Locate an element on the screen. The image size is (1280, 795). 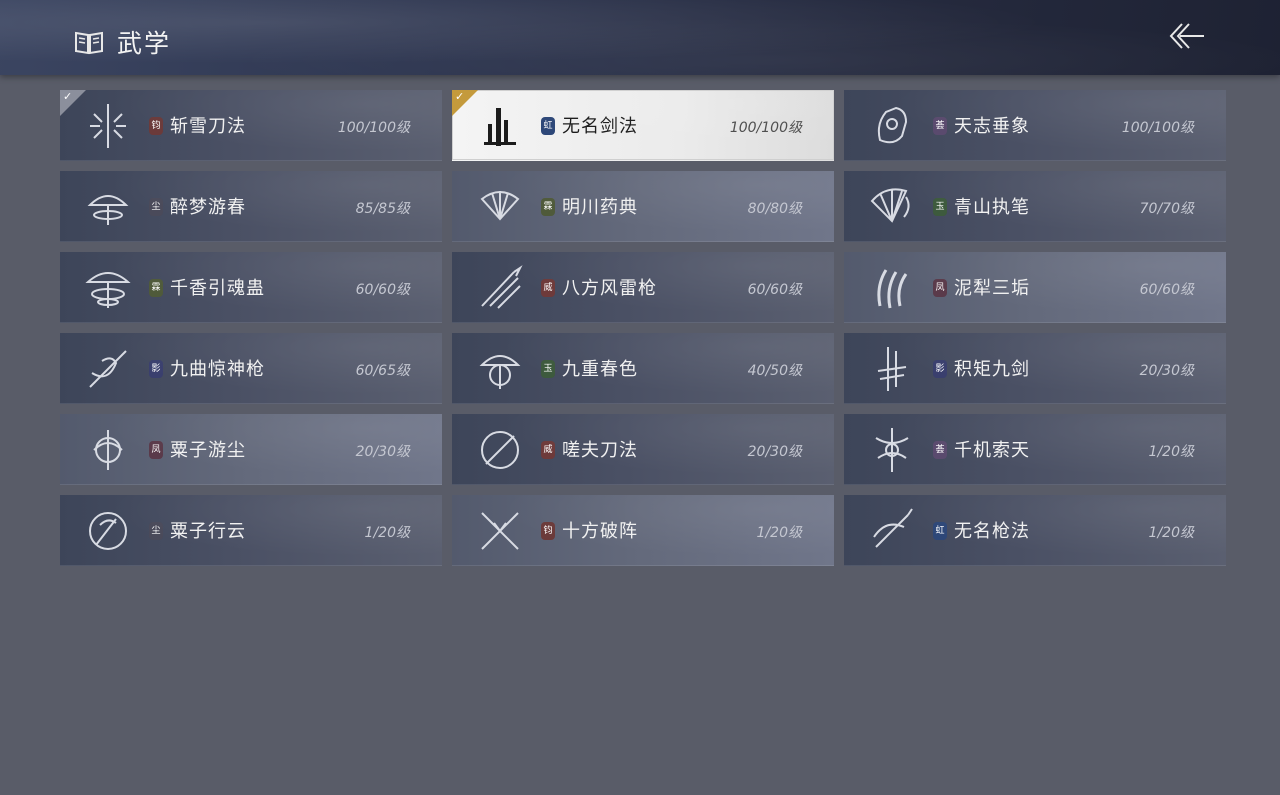
title-group: 武学 is located at coordinates (122, 42).